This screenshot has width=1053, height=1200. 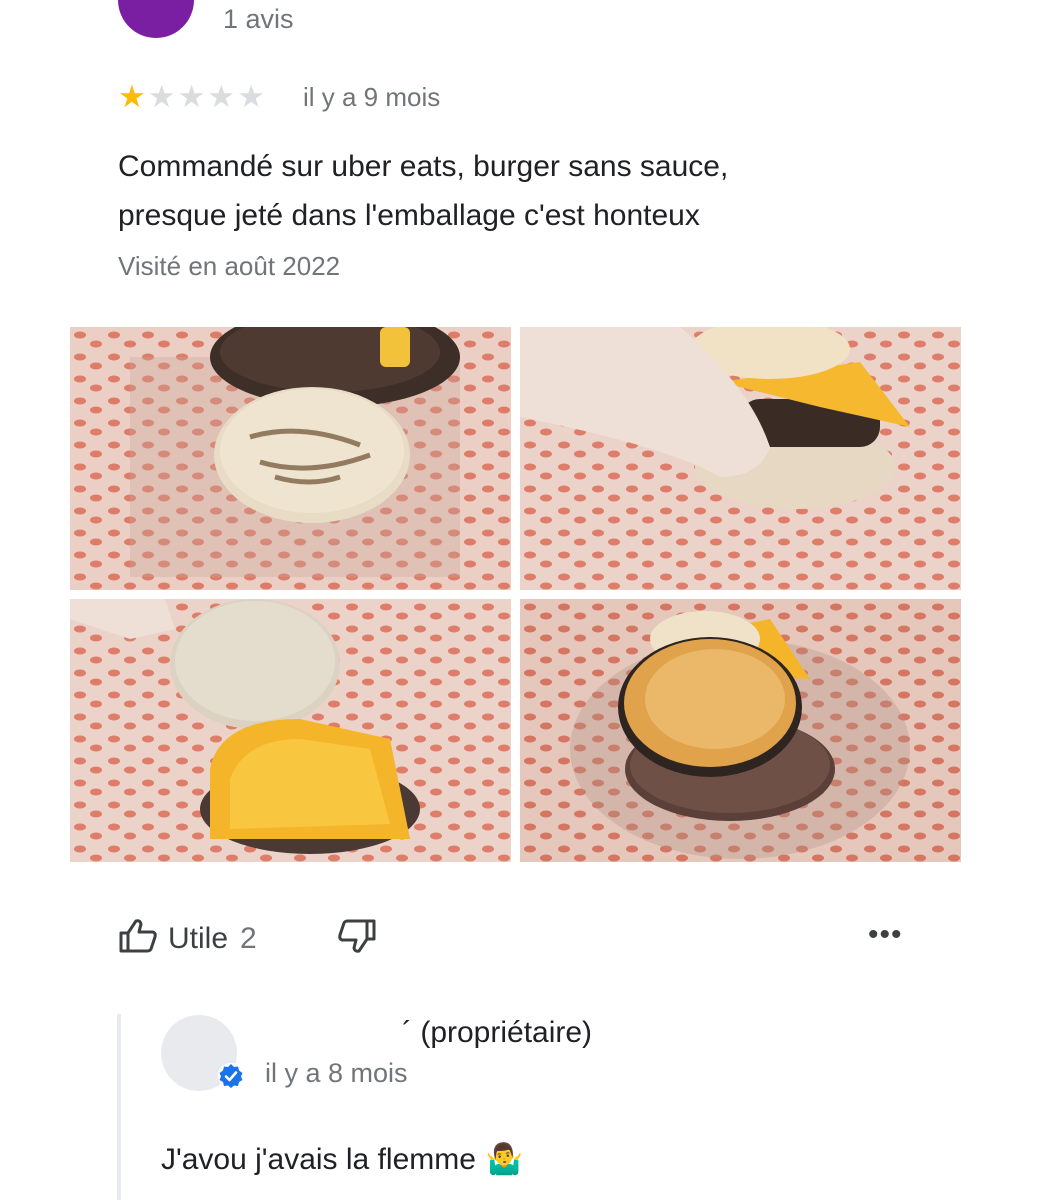 I want to click on helpful-button: Utile 2, so click(x=187, y=938).